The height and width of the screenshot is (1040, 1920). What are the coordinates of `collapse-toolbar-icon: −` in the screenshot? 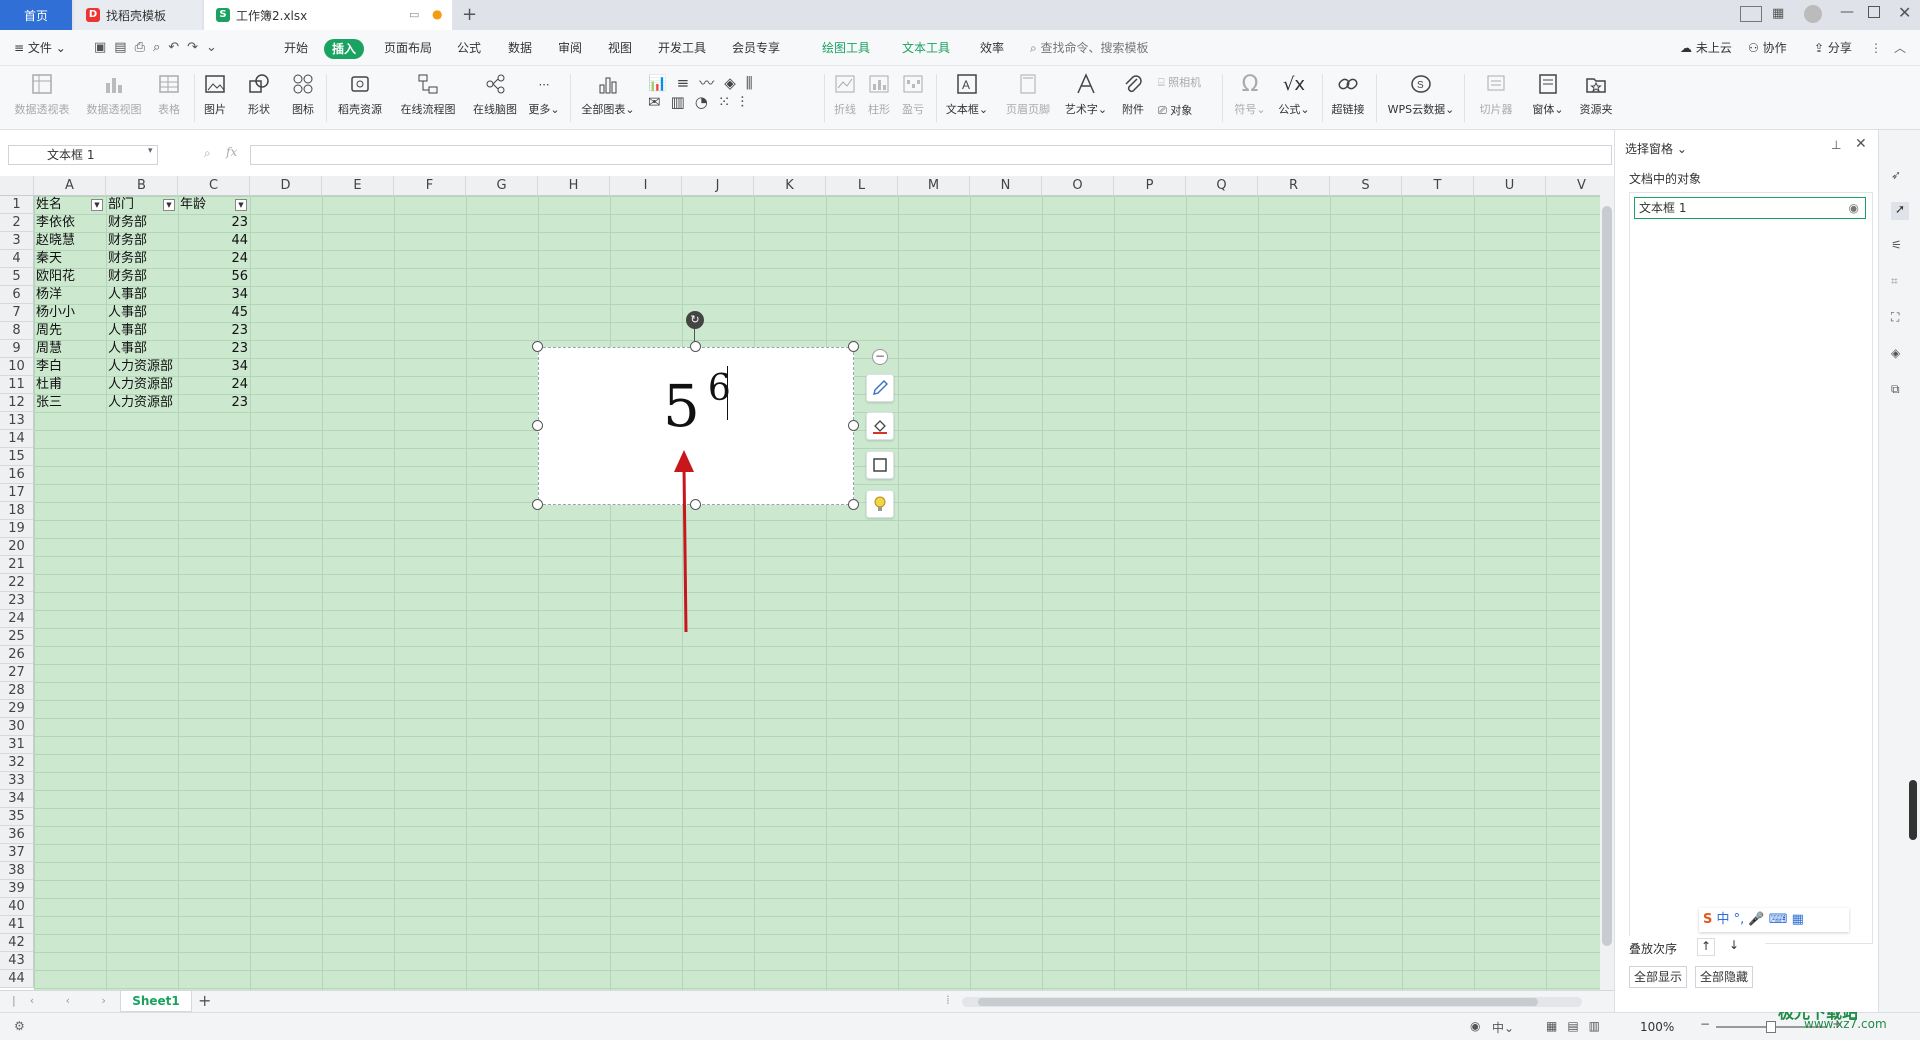 It's located at (880, 357).